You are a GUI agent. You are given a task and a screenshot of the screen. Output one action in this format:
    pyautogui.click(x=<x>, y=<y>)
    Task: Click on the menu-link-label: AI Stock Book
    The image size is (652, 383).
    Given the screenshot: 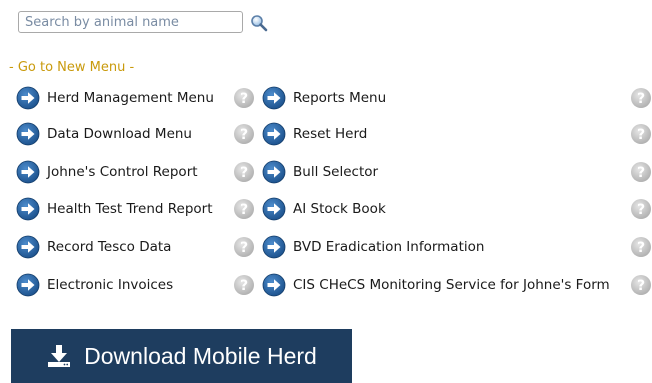 What is the action you would take?
    pyautogui.click(x=339, y=209)
    